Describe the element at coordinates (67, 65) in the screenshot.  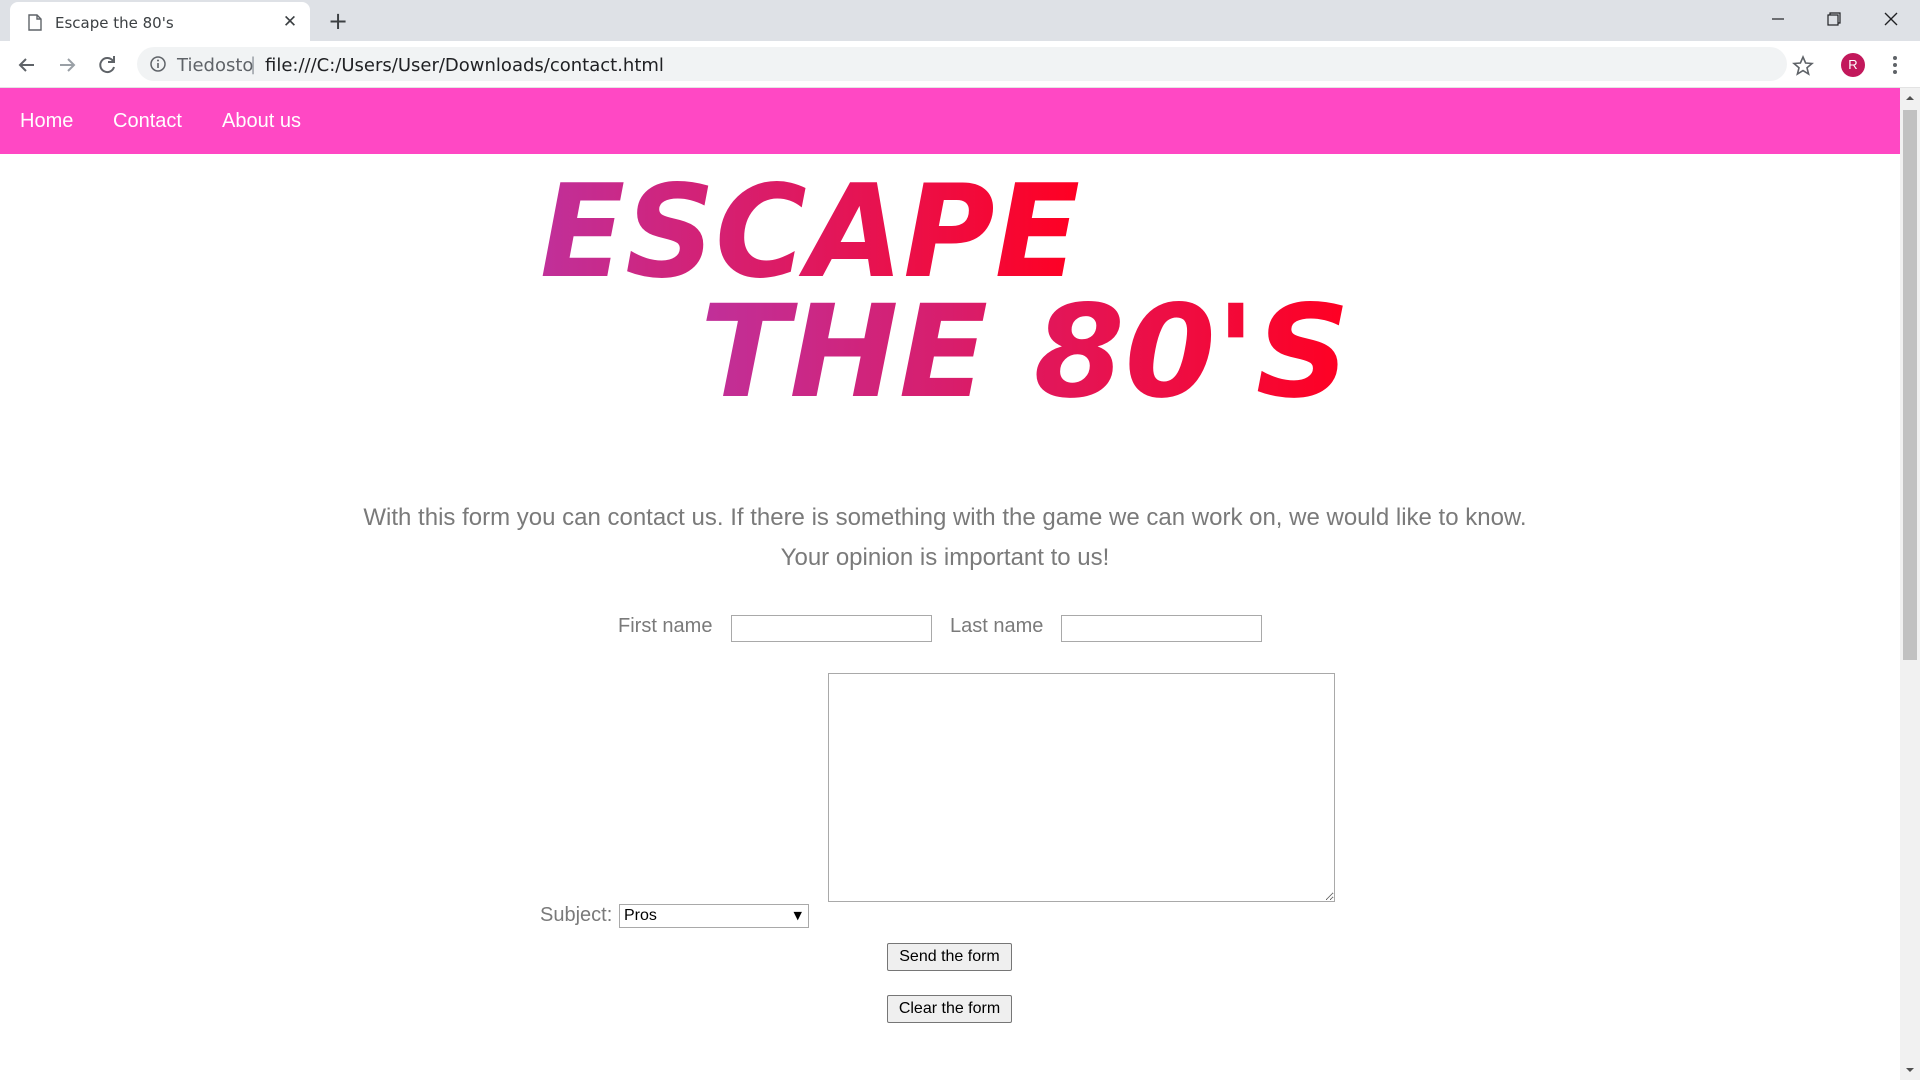
I see `forward-arrow-icon` at that location.